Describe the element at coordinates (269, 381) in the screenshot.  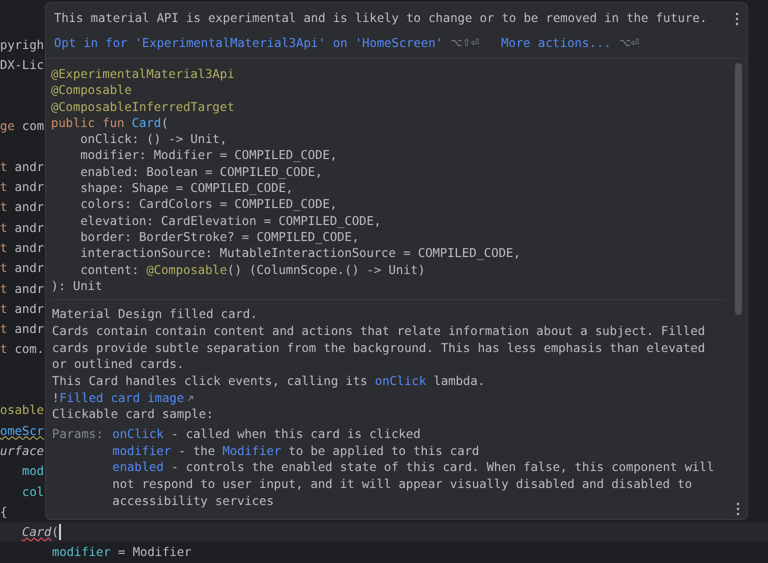
I see `doc-paragraph: This Card handles click events, calling its onClick lambda.` at that location.